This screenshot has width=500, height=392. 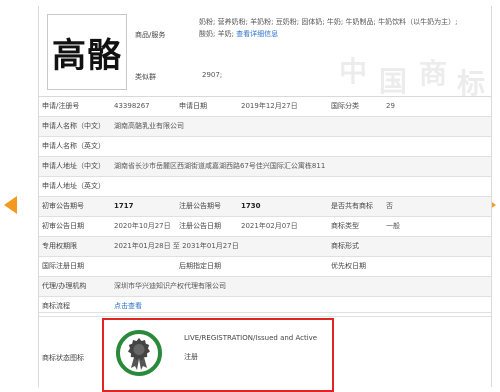 I want to click on watermark: 标, so click(x=471, y=83).